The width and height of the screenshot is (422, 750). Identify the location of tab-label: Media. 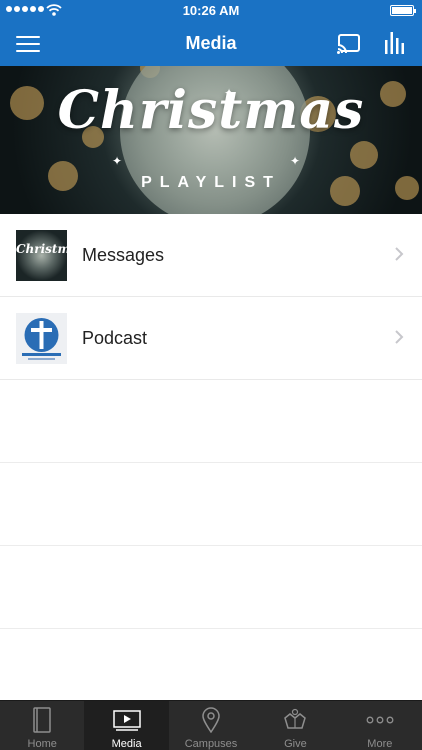
(126, 744).